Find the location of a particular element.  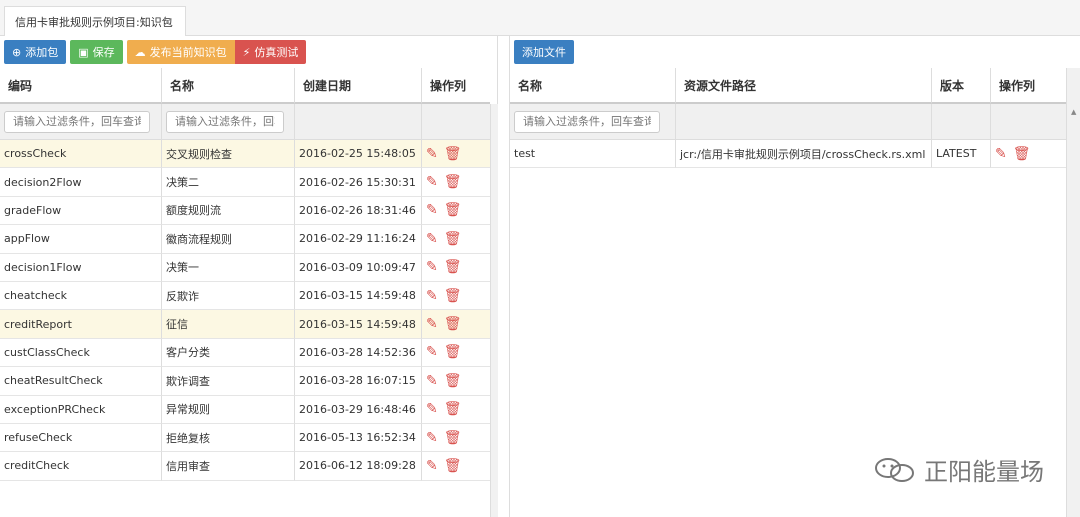

table-header: 名称 资源文件路径 版本 操作列 is located at coordinates (788, 86).